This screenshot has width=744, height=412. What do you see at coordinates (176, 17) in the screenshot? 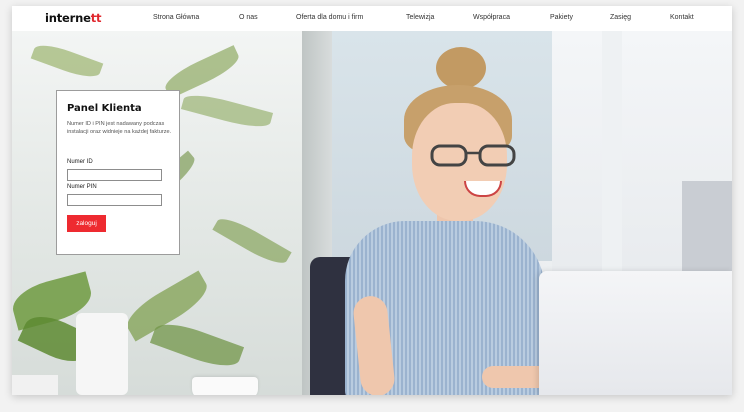
I see `nav-item-home: Strona Główna` at bounding box center [176, 17].